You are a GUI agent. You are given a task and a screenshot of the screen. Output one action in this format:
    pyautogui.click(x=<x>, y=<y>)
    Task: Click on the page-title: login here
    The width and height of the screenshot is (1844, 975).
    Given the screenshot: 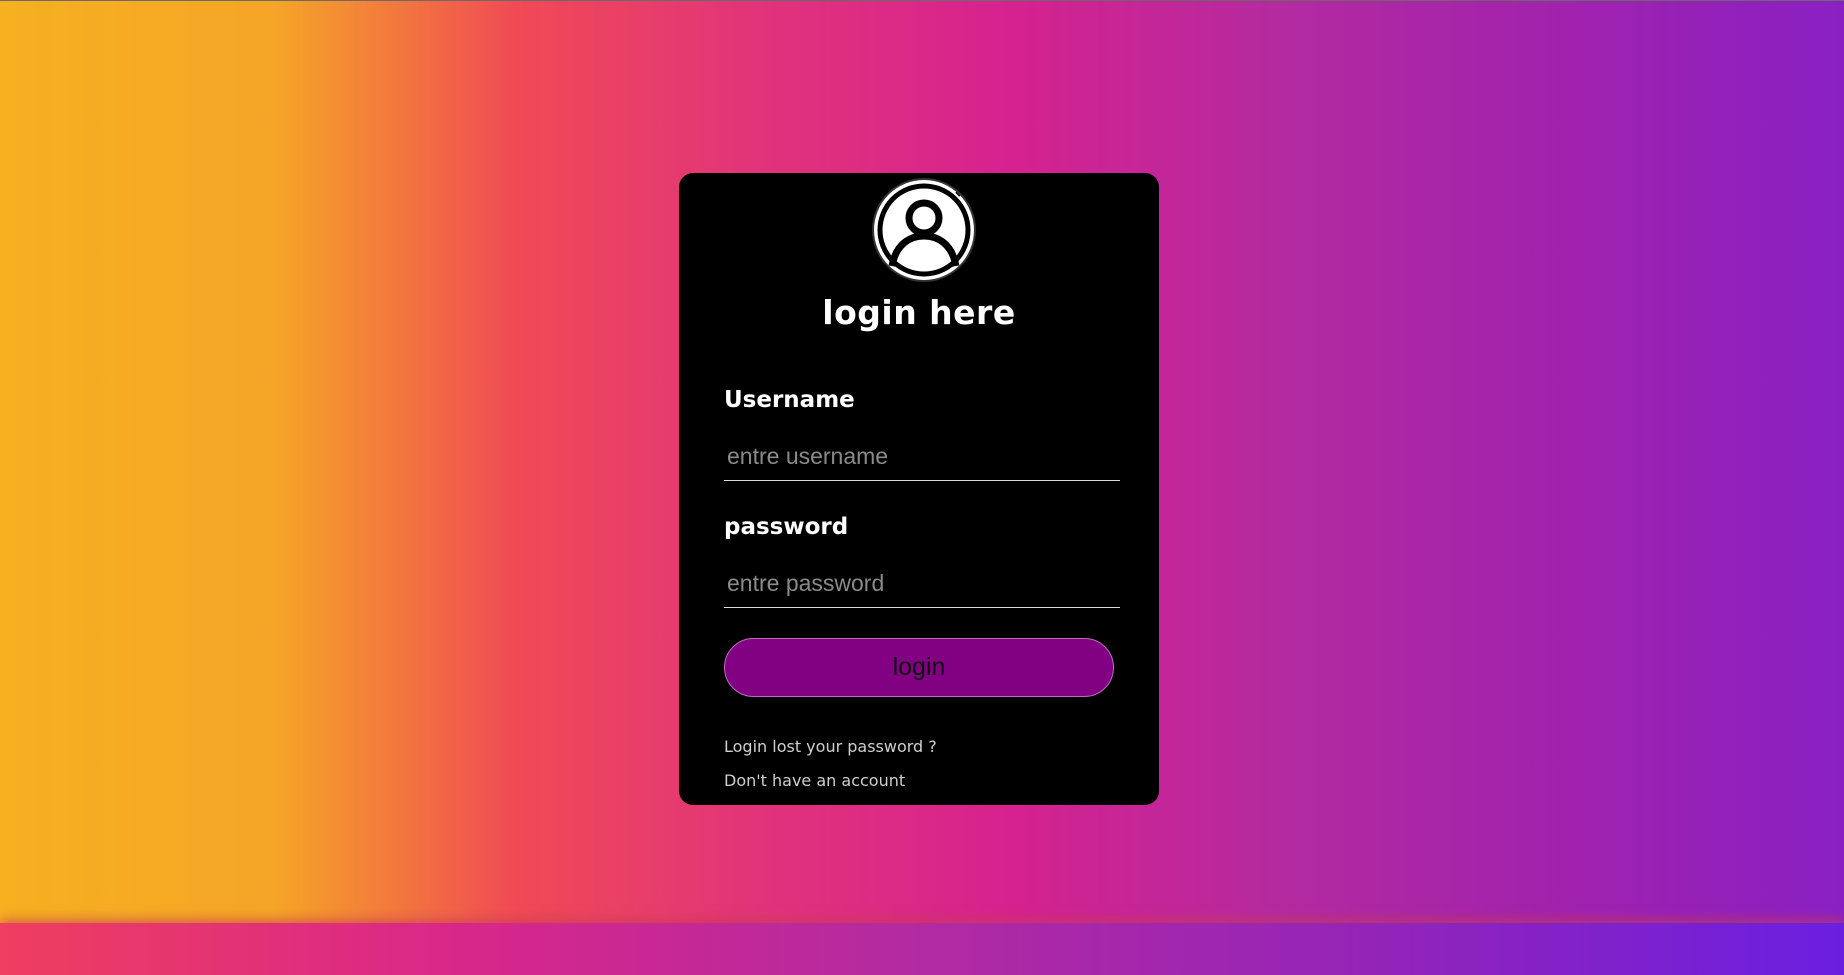 What is the action you would take?
    pyautogui.click(x=919, y=312)
    